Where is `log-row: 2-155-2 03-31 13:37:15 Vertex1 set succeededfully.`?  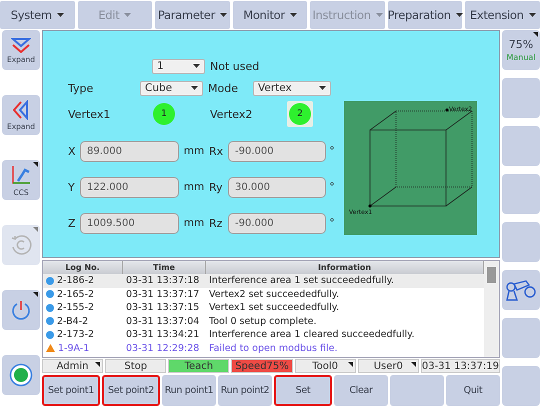
log-row: 2-155-2 03-31 13:37:15 Vertex1 set succeededfully. is located at coordinates (263, 307).